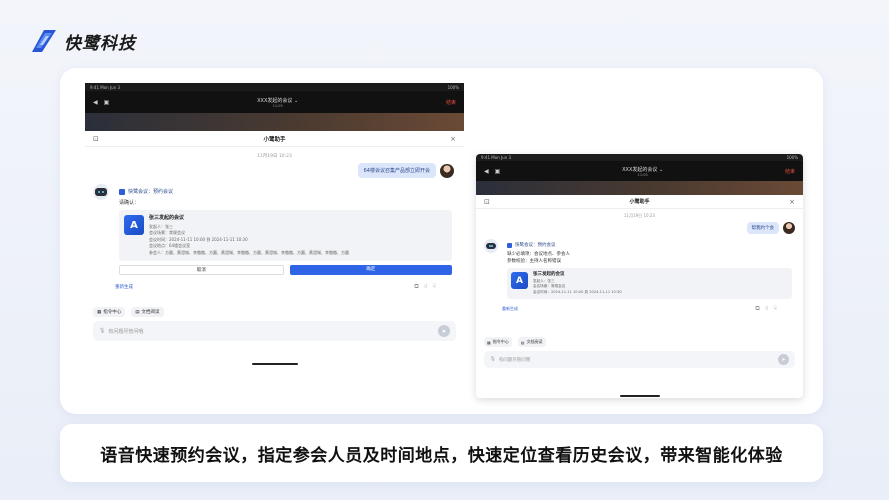 The image size is (889, 500). I want to click on caption-card: 语音快速预约会议，指定参会人员及时间地点，快速定位查看历史会议，带来智能化体验, so click(441, 453).